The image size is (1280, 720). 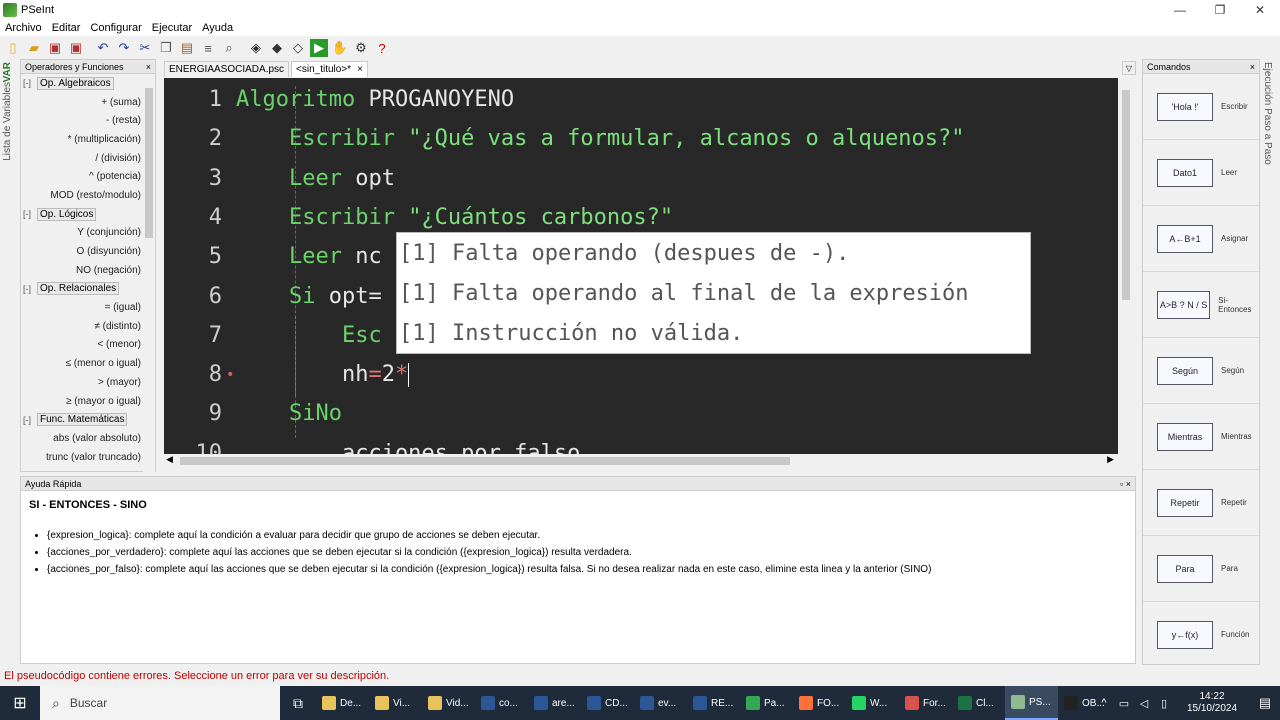 What do you see at coordinates (1201, 107) in the screenshot?
I see `command-escribir: 'Hola !' Escribir` at bounding box center [1201, 107].